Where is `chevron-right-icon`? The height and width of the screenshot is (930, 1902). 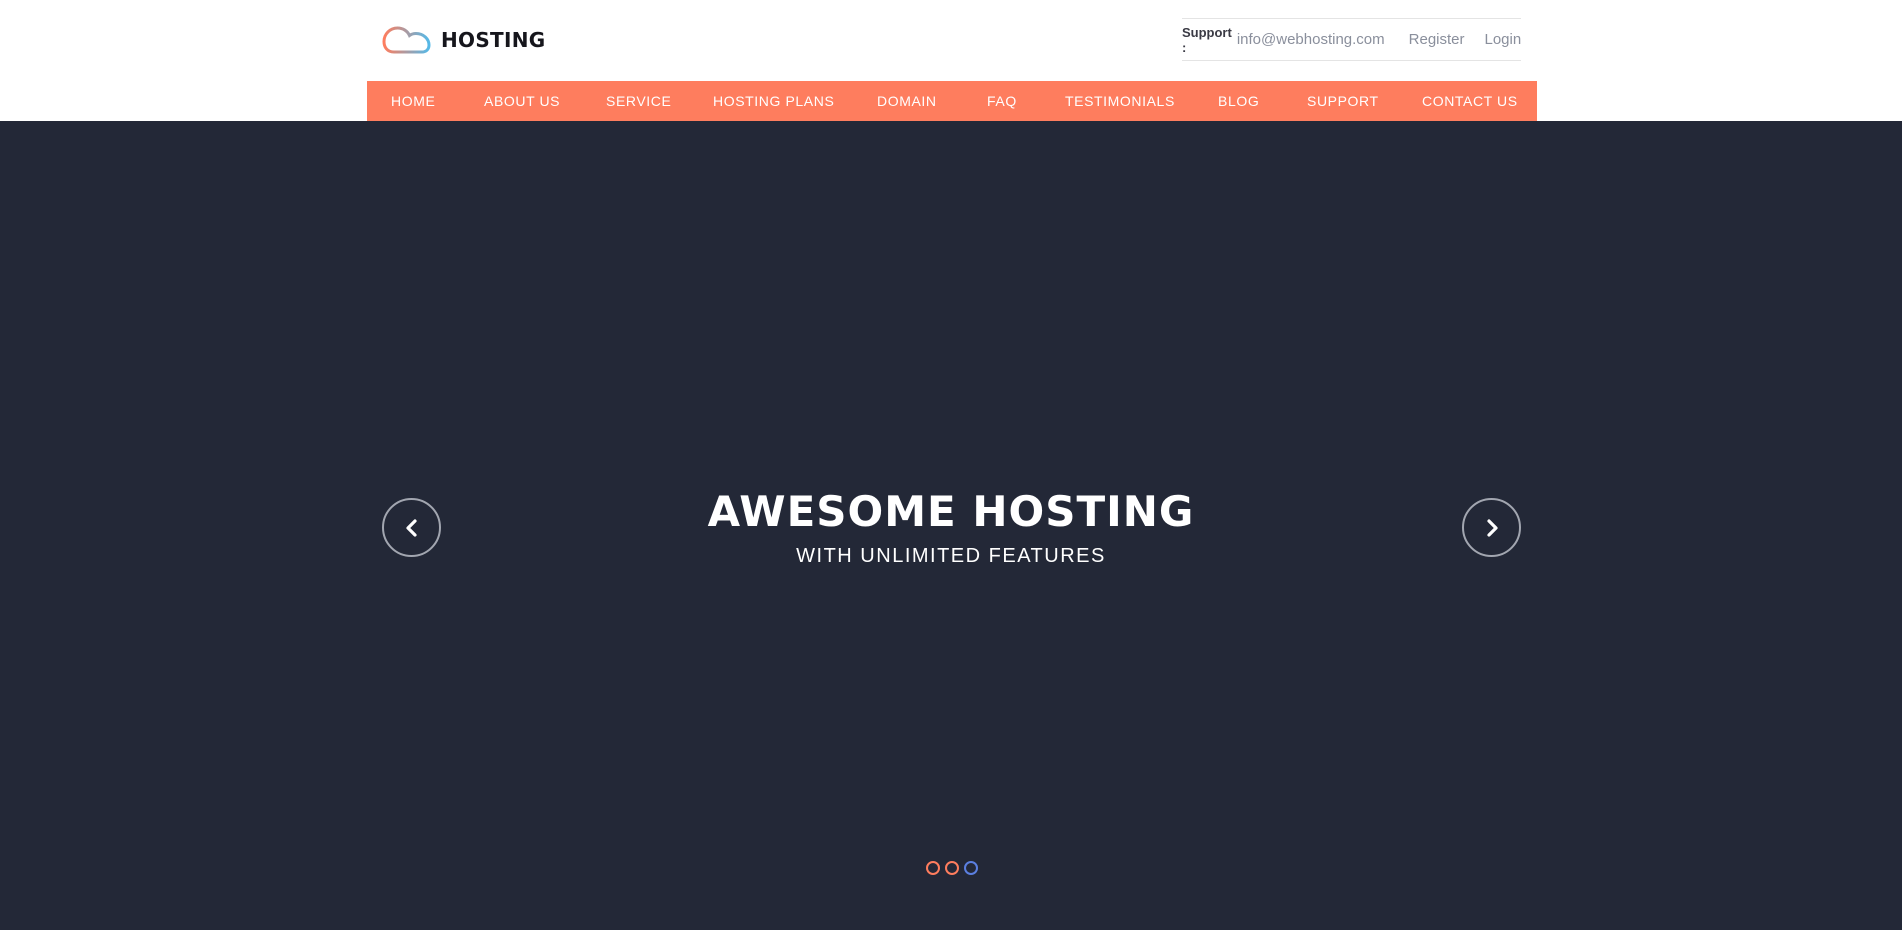 chevron-right-icon is located at coordinates (1492, 527).